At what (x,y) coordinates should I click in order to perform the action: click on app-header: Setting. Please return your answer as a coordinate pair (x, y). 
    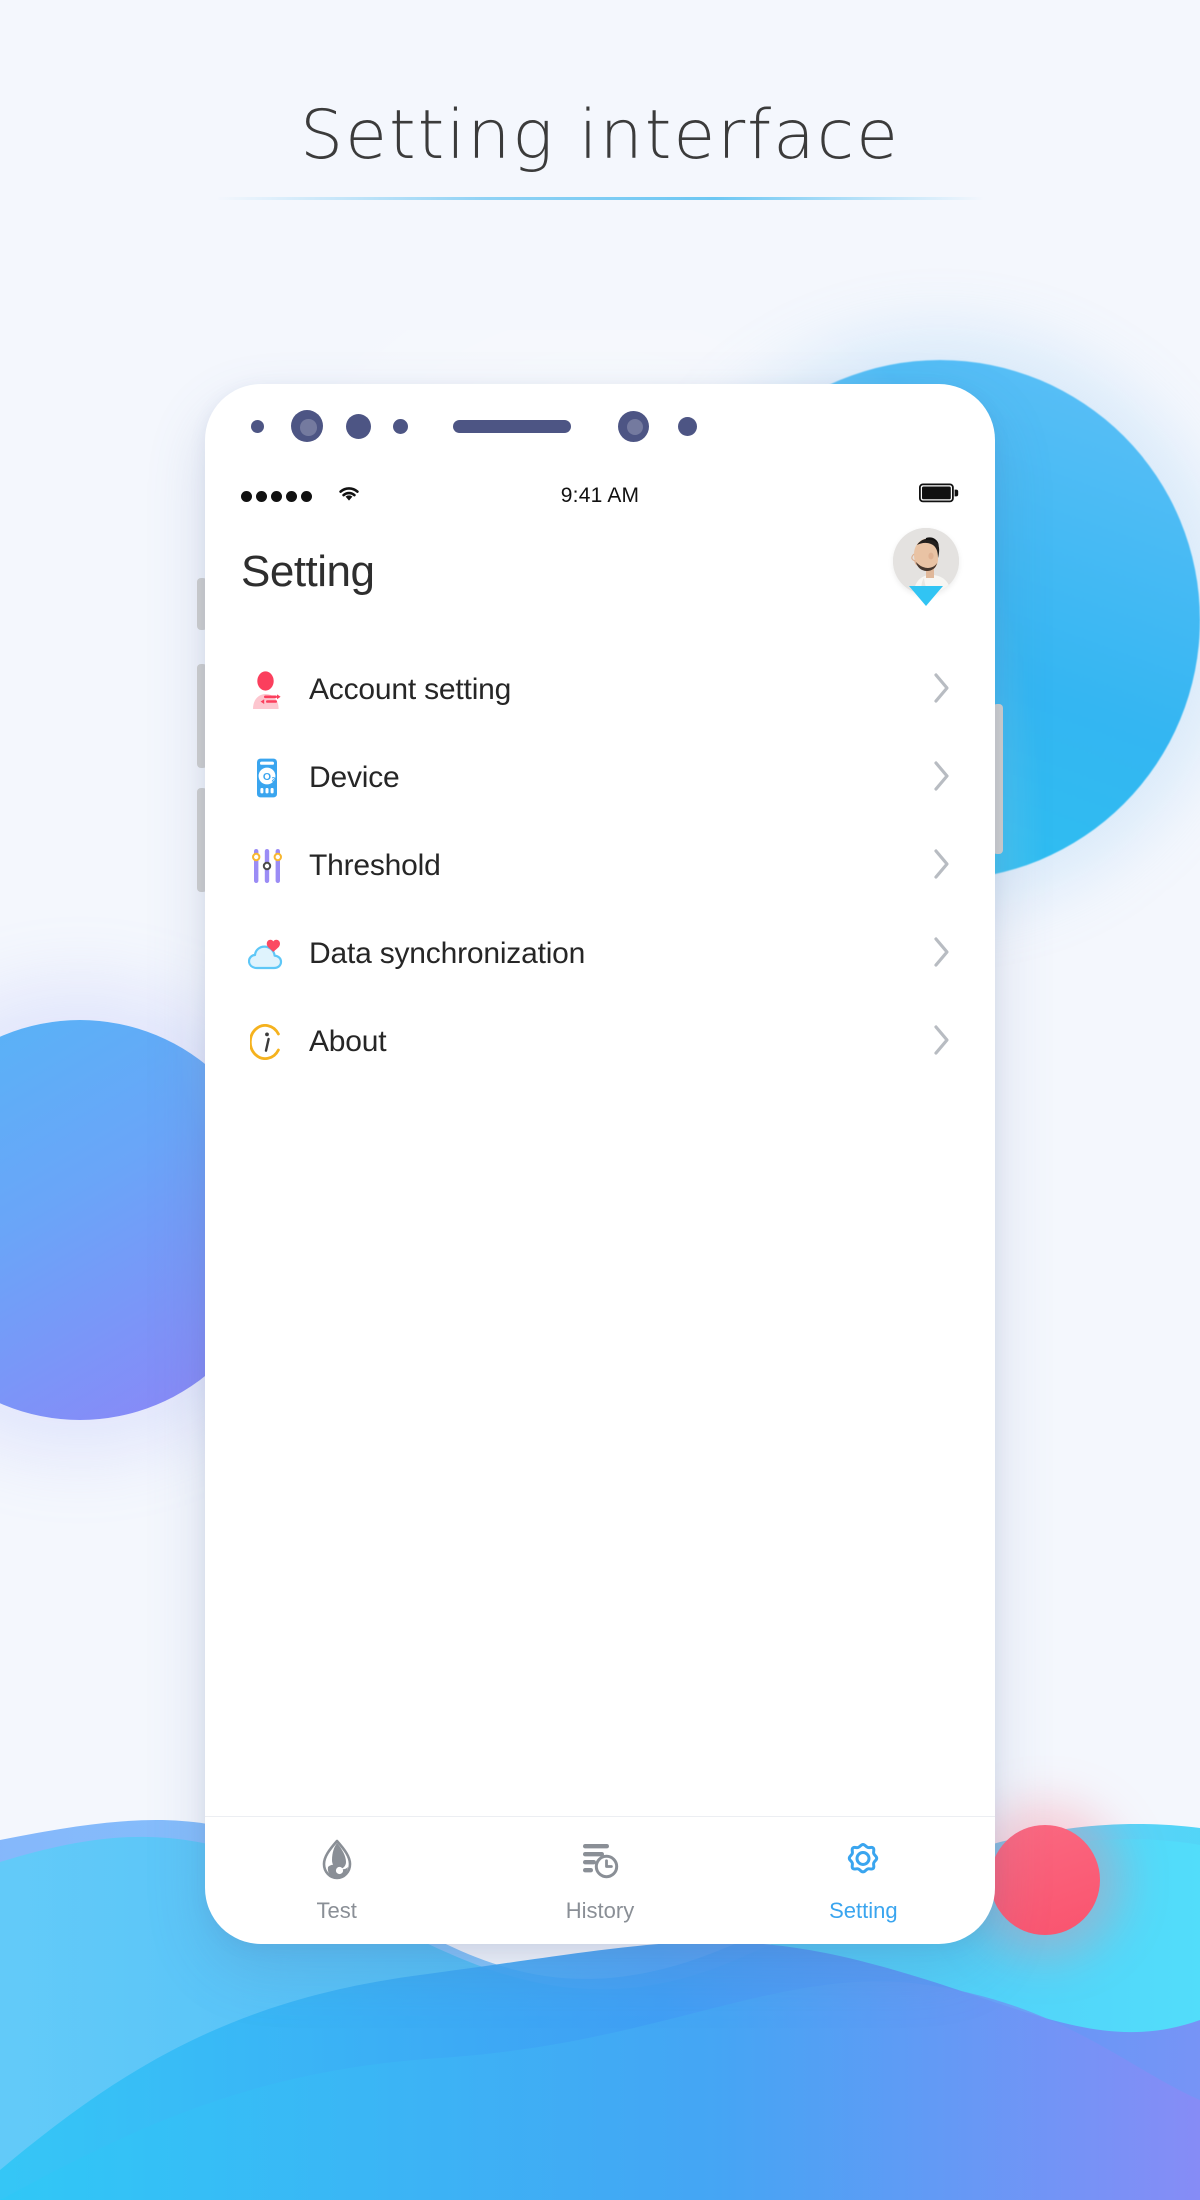
    Looking at the image, I should click on (600, 572).